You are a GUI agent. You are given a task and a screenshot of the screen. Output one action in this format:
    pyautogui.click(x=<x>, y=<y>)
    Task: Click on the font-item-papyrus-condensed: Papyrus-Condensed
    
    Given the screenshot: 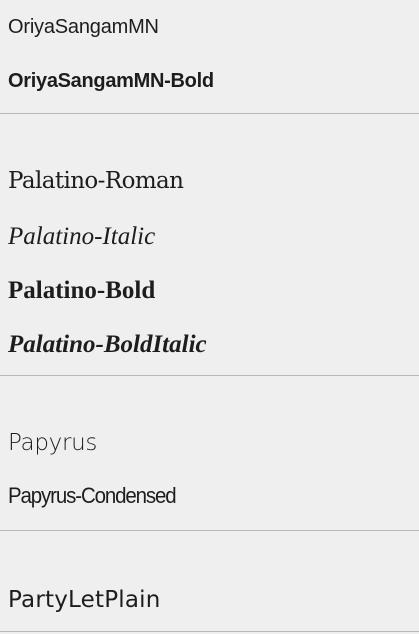 What is the action you would take?
    pyautogui.click(x=92, y=496)
    